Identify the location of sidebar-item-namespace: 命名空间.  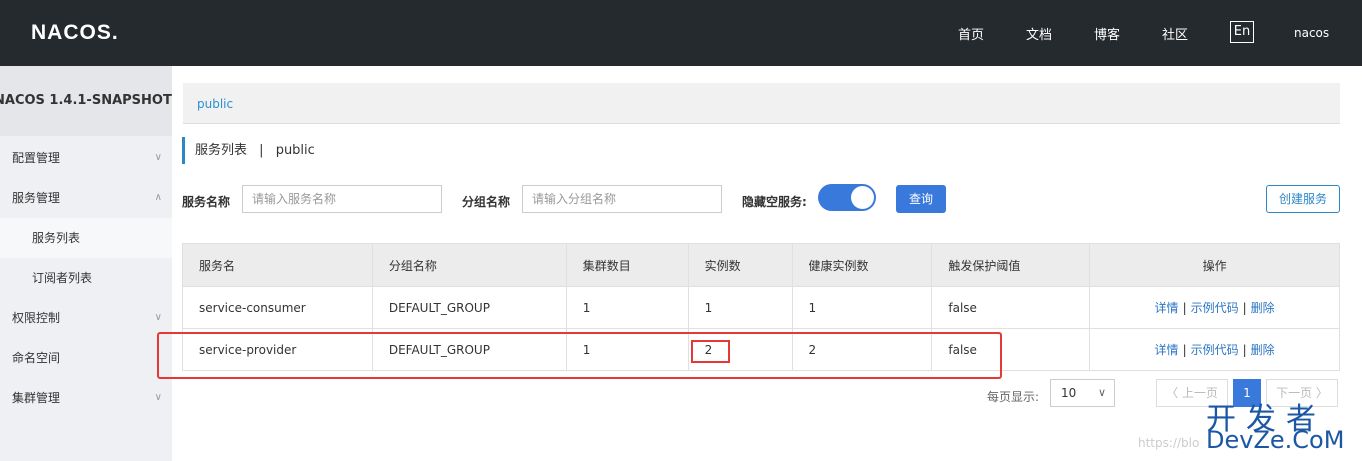
(86, 358).